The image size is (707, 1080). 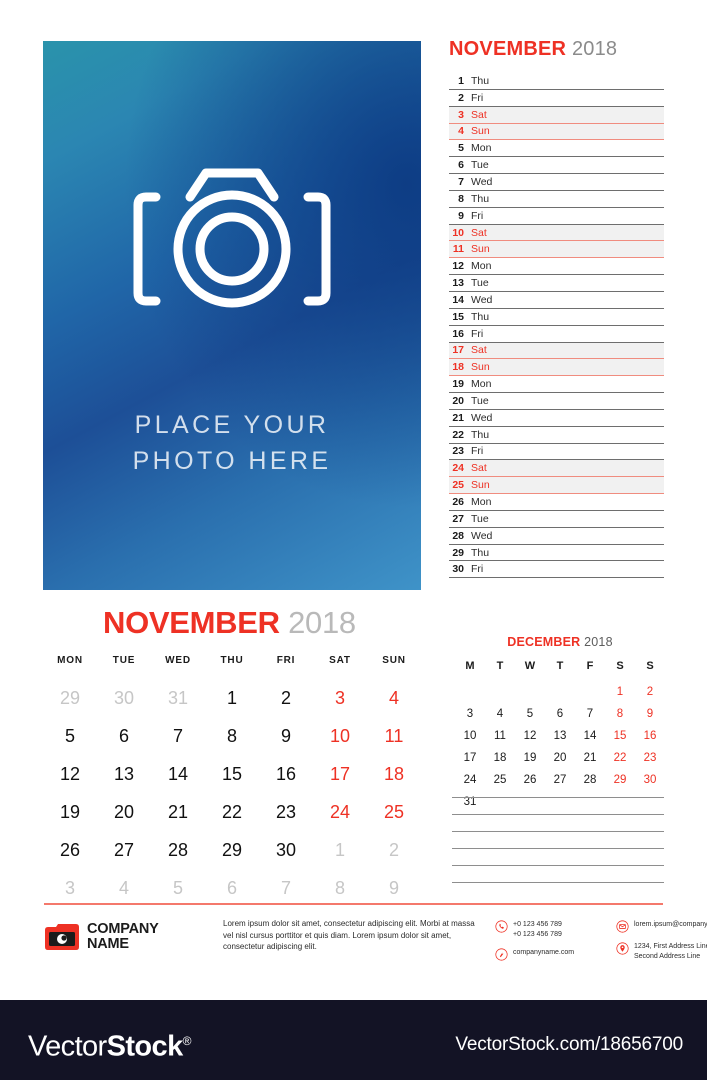 What do you see at coordinates (556, 502) in the screenshot?
I see `day-list-row: 26 Mon` at bounding box center [556, 502].